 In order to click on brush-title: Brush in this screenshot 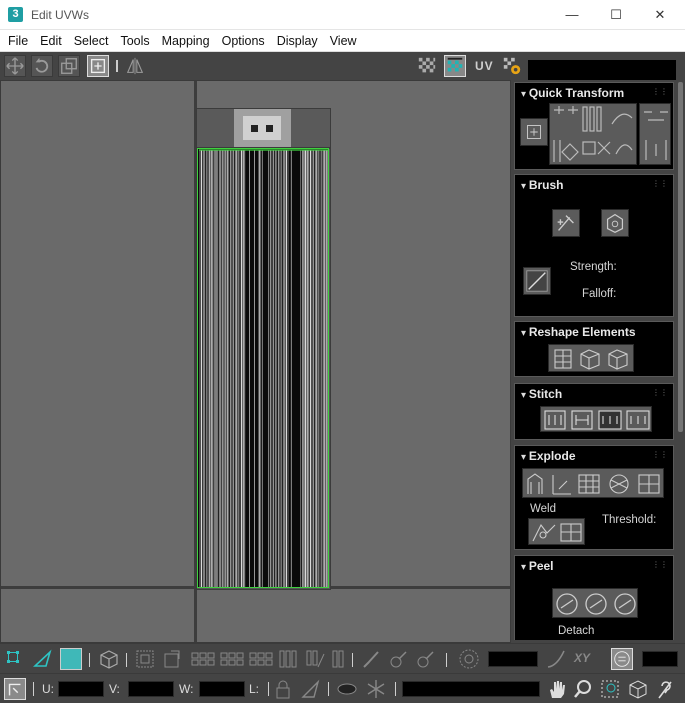, I will do `click(542, 185)`.